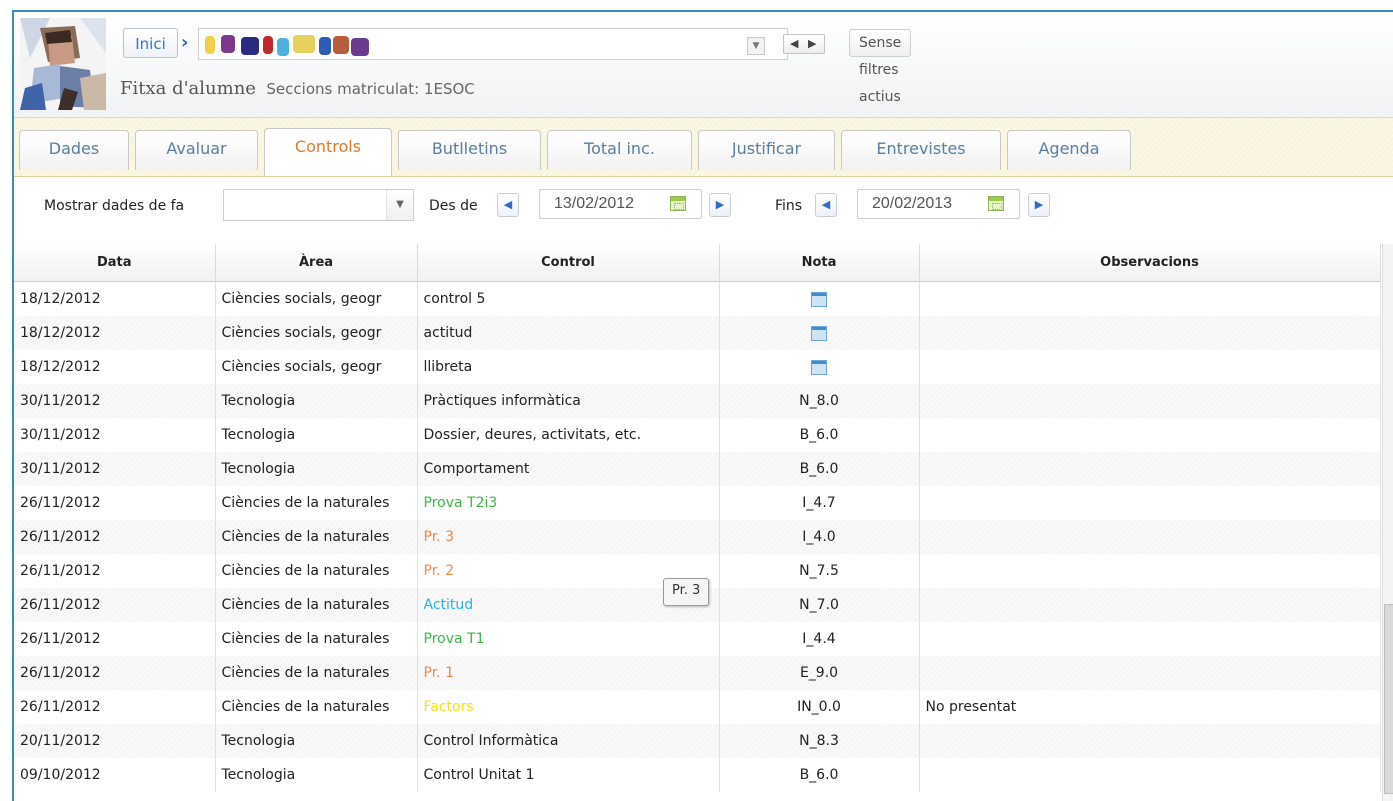  What do you see at coordinates (502, 401) in the screenshot?
I see `control-name: Pràctiques informàtica` at bounding box center [502, 401].